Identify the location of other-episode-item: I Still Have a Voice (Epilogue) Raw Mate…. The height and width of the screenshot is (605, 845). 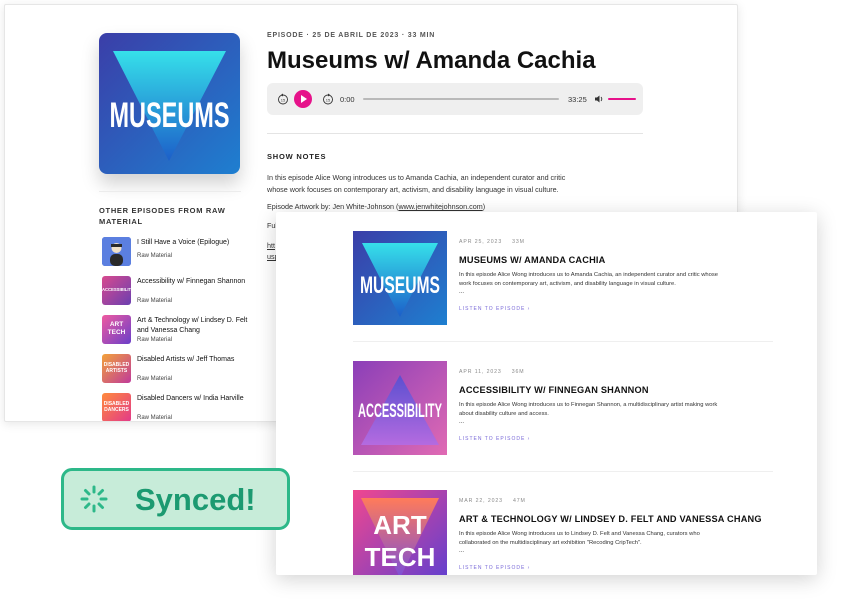
(182, 256).